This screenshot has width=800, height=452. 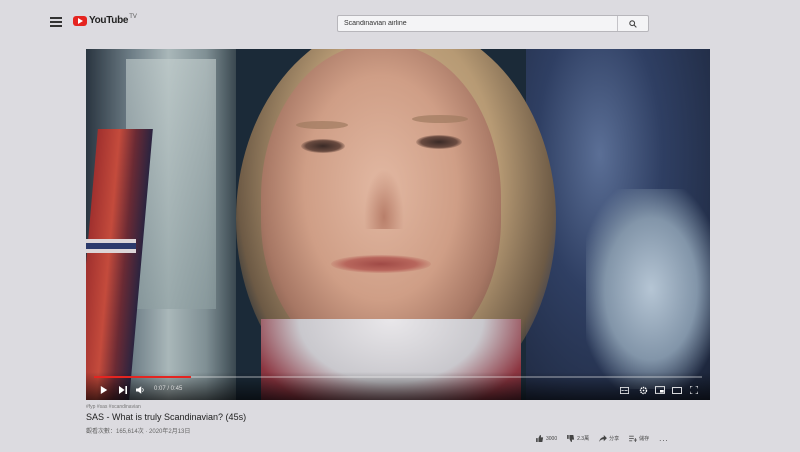 What do you see at coordinates (398, 377) in the screenshot?
I see `progress-bar` at bounding box center [398, 377].